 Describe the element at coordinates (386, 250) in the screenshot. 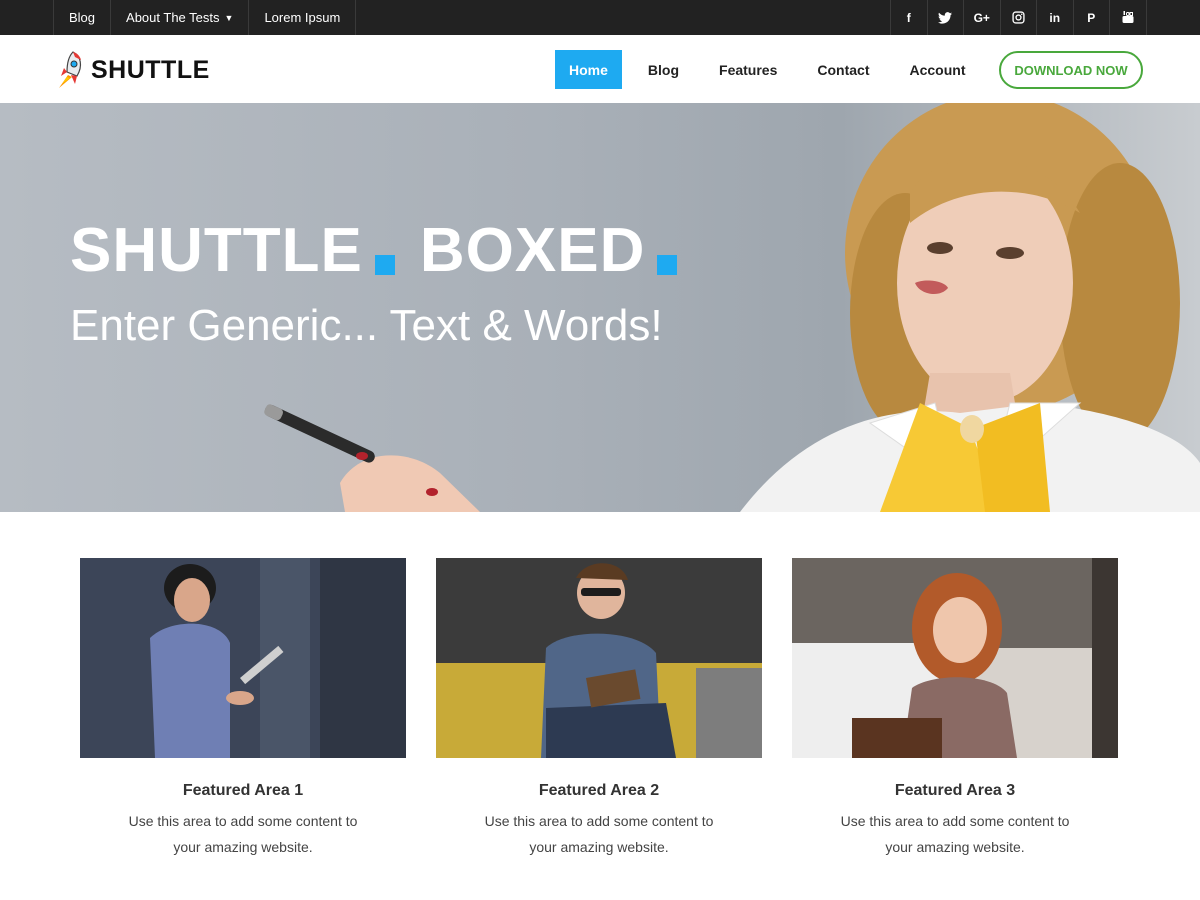

I see `hero-title: SHUTTLE BOXED` at that location.